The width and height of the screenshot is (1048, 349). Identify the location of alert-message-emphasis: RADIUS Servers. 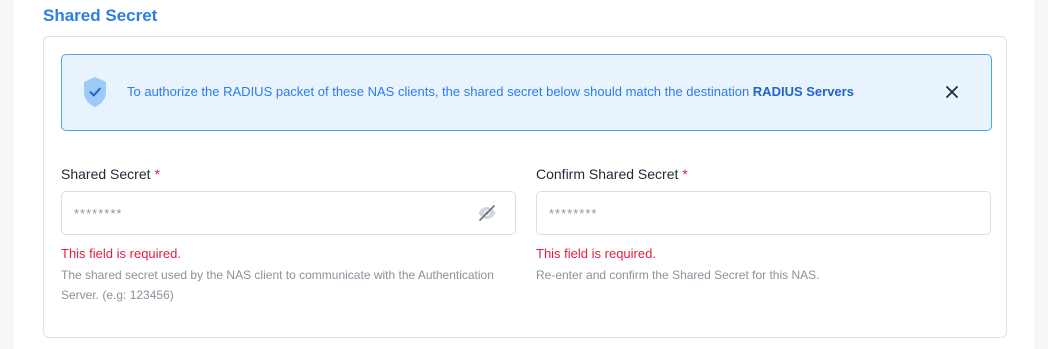
(803, 91).